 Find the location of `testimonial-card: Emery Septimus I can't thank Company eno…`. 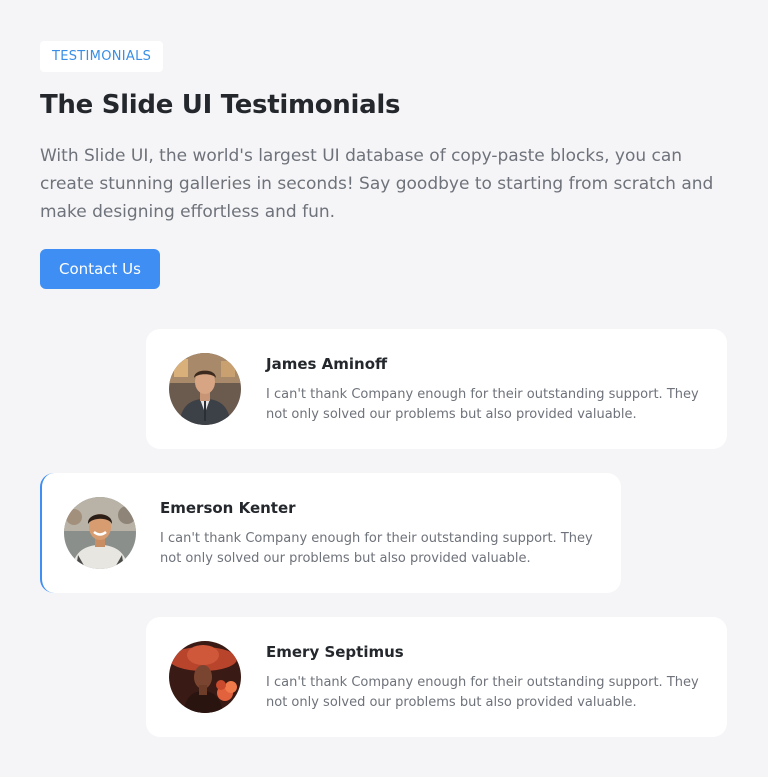

testimonial-card: Emery Septimus I can't thank Company eno… is located at coordinates (436, 677).